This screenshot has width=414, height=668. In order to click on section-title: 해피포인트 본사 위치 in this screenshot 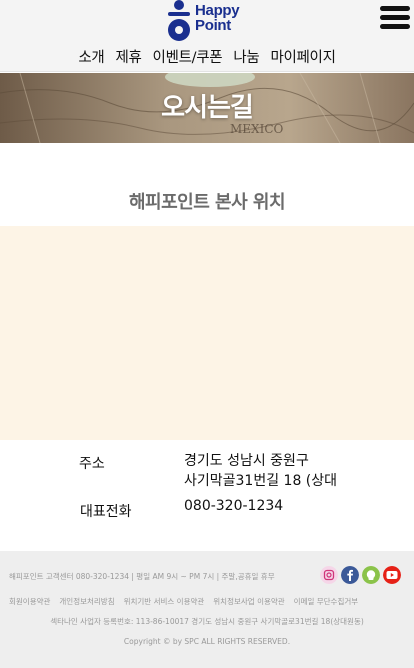, I will do `click(207, 202)`.